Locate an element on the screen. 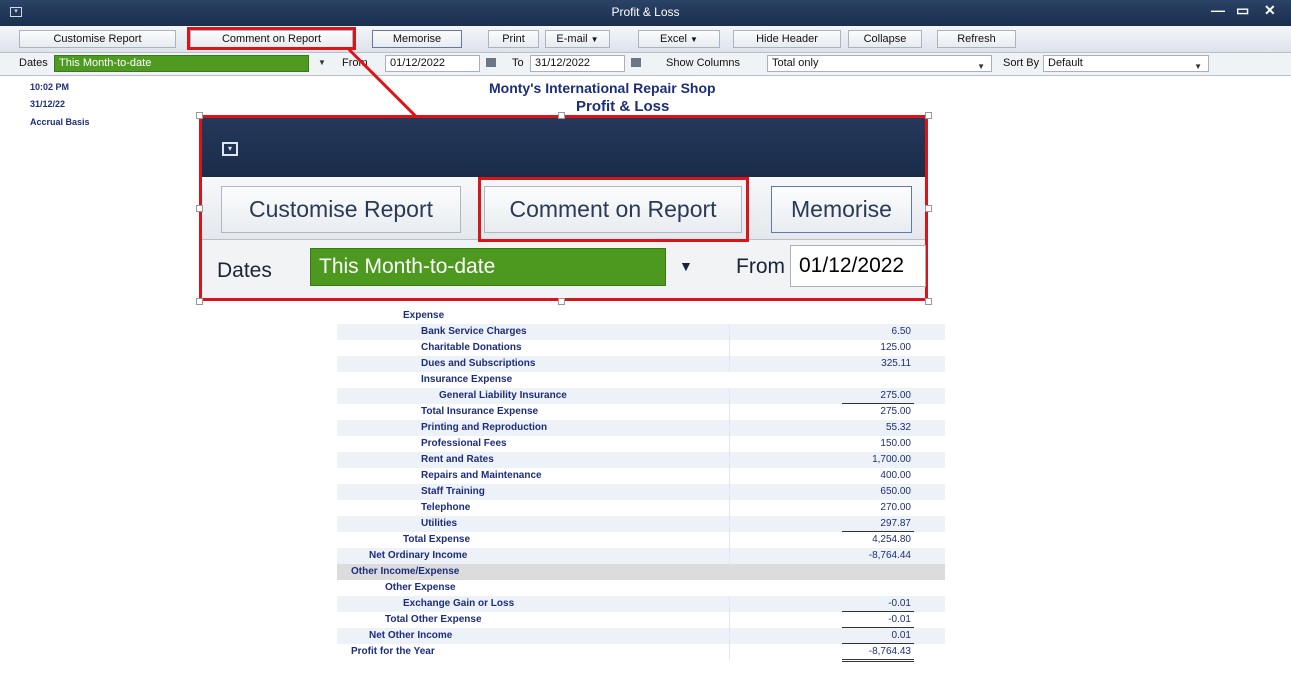  minimize-icon: — is located at coordinates (1218, 10).